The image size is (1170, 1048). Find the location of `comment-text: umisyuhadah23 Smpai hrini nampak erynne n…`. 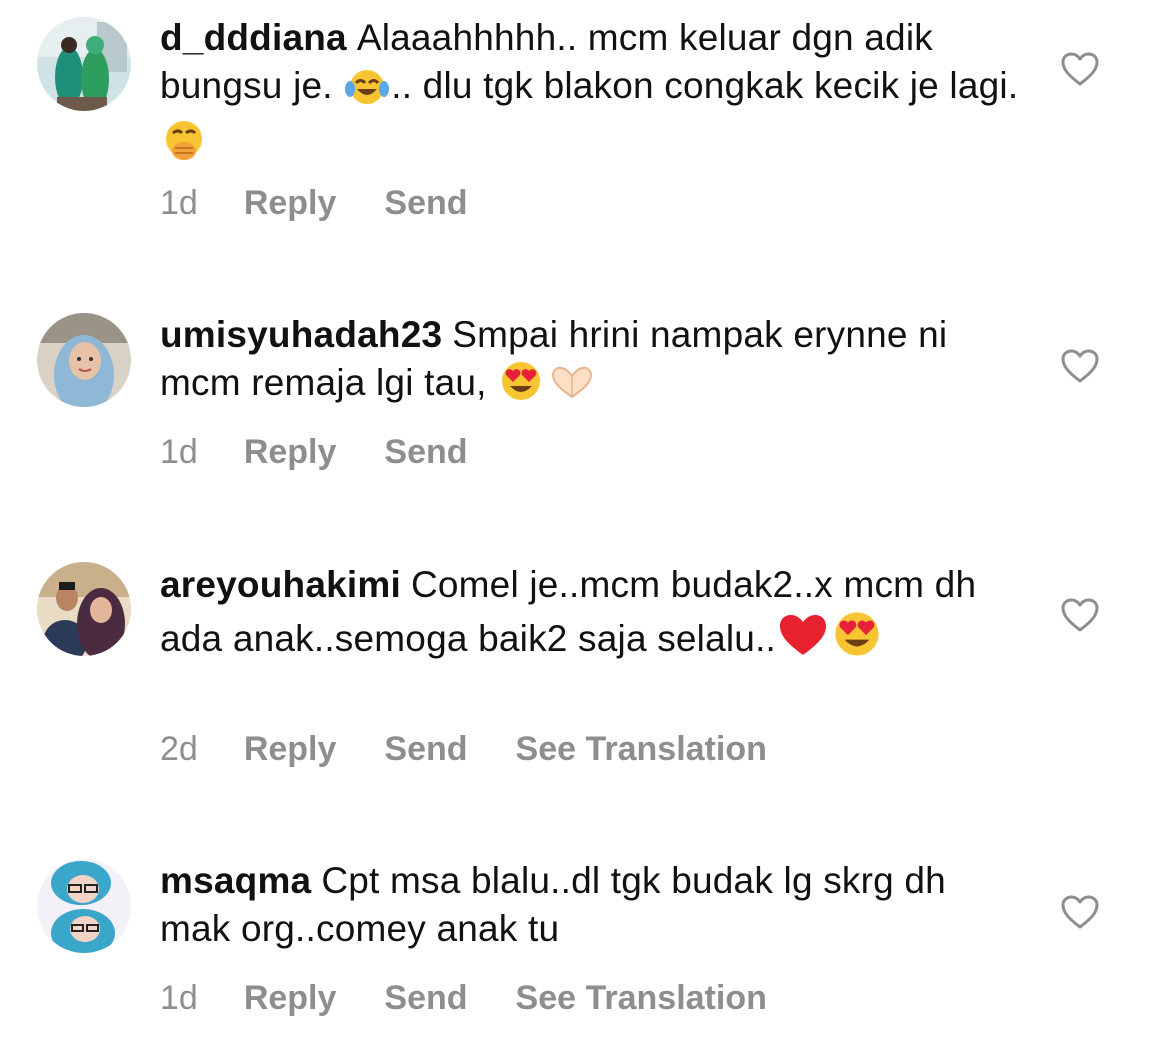

comment-text: umisyuhadah23 Smpai hrini nampak erynne n… is located at coordinates (590, 363).